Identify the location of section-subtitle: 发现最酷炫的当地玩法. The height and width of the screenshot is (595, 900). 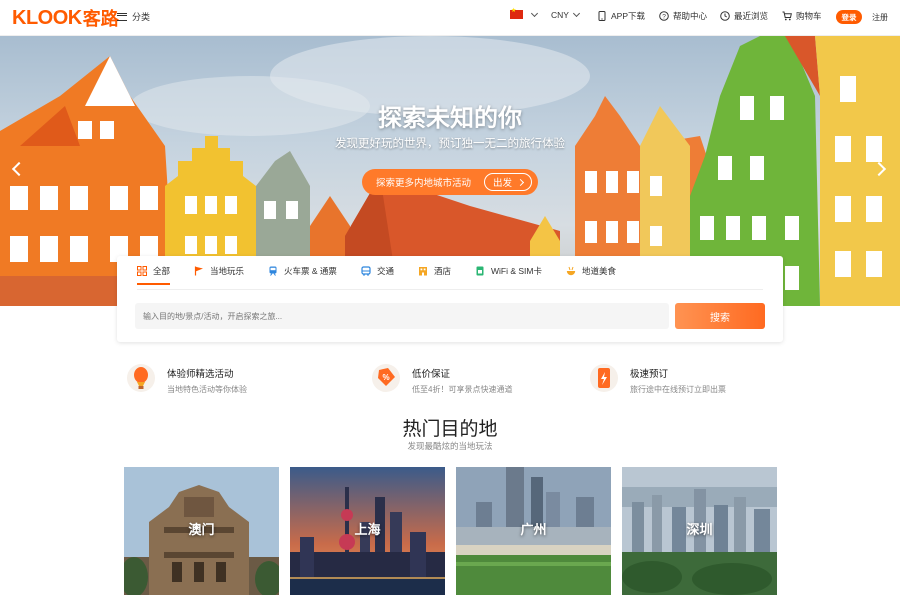
(450, 446).